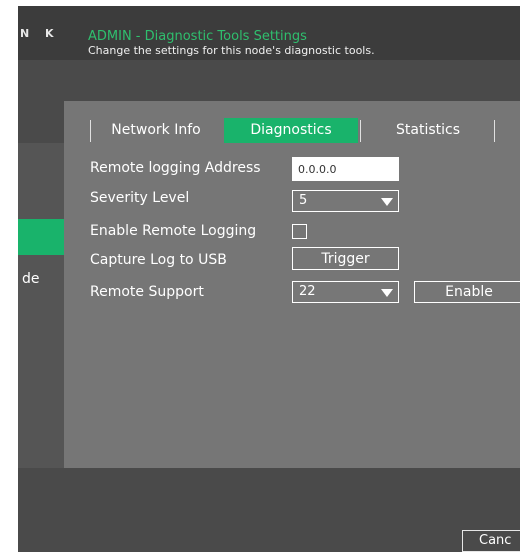 Image resolution: width=520 pixels, height=552 pixels. What do you see at coordinates (140, 198) in the screenshot?
I see `severity-level-label: Severity Level` at bounding box center [140, 198].